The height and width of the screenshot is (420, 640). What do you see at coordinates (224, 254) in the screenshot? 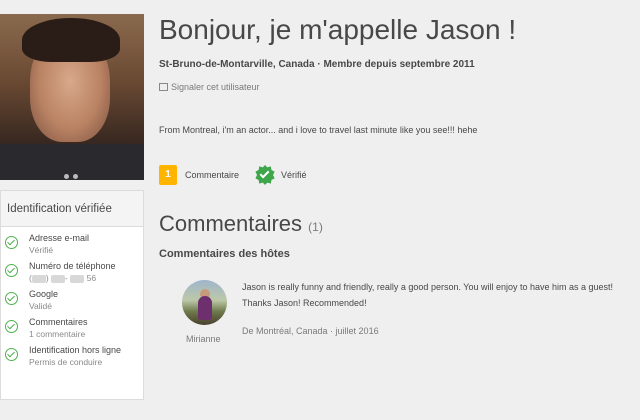
I see `host-comments-heading: Commentaires des hôtes` at bounding box center [224, 254].